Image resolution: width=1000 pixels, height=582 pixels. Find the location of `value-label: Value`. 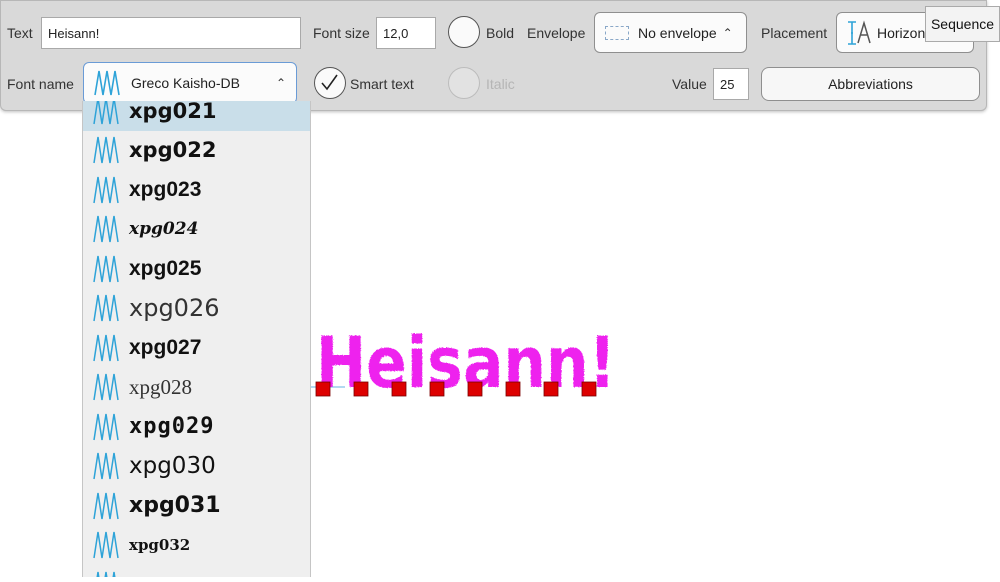

value-label: Value is located at coordinates (689, 84).